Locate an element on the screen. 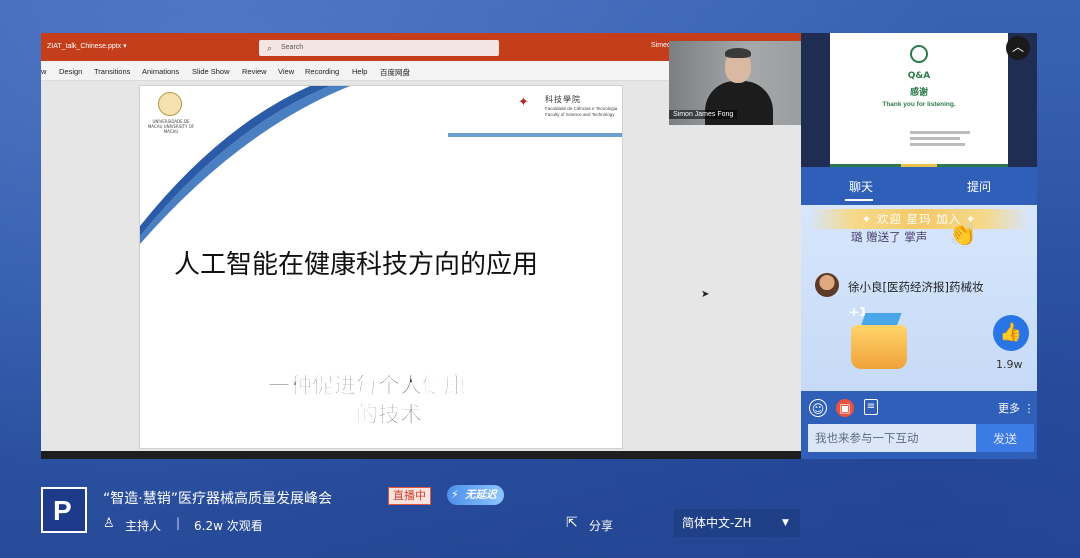 The height and width of the screenshot is (558, 1080). emoji-icon: ☺ is located at coordinates (818, 408).